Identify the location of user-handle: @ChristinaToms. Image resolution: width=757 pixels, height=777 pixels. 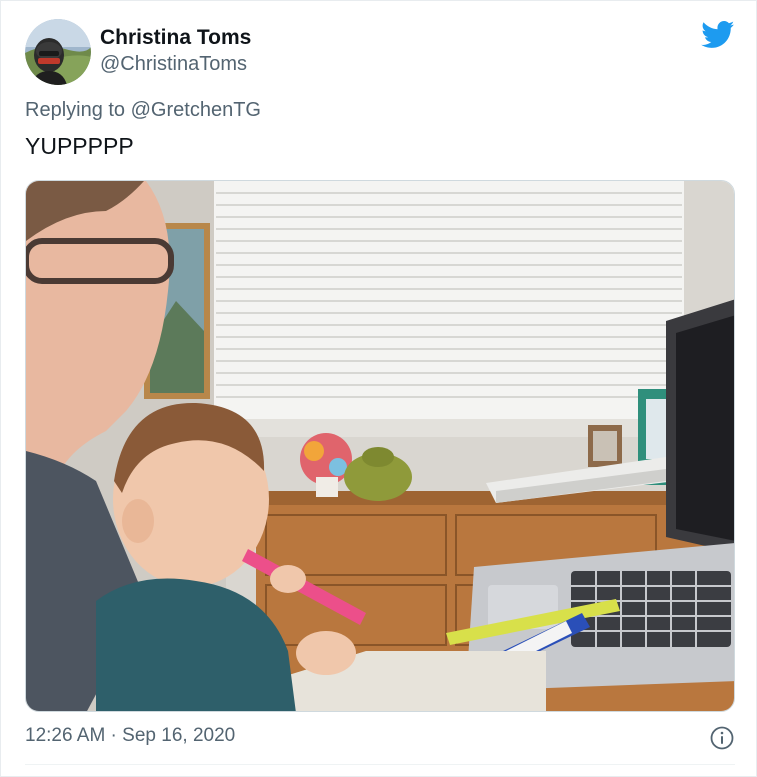
(173, 64).